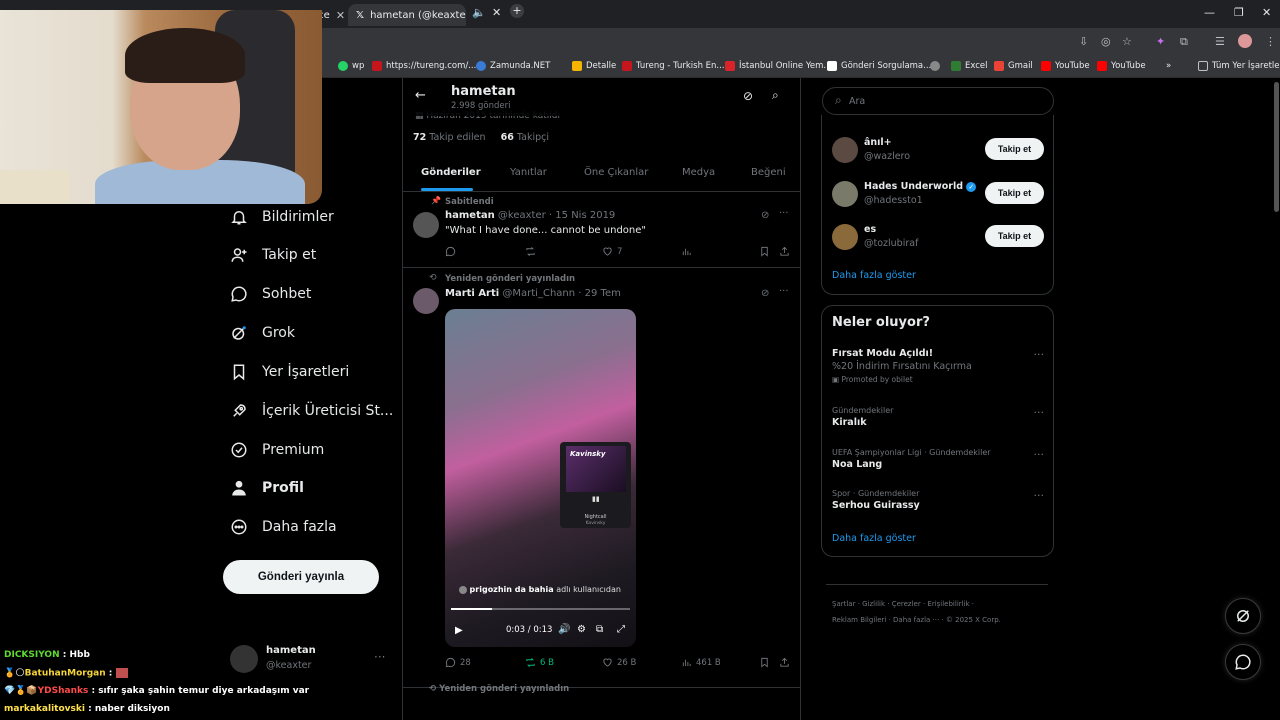 This screenshot has height=720, width=1280. Describe the element at coordinates (616, 172) in the screenshot. I see `tab-highlights: Öne Çıkanlar` at that location.